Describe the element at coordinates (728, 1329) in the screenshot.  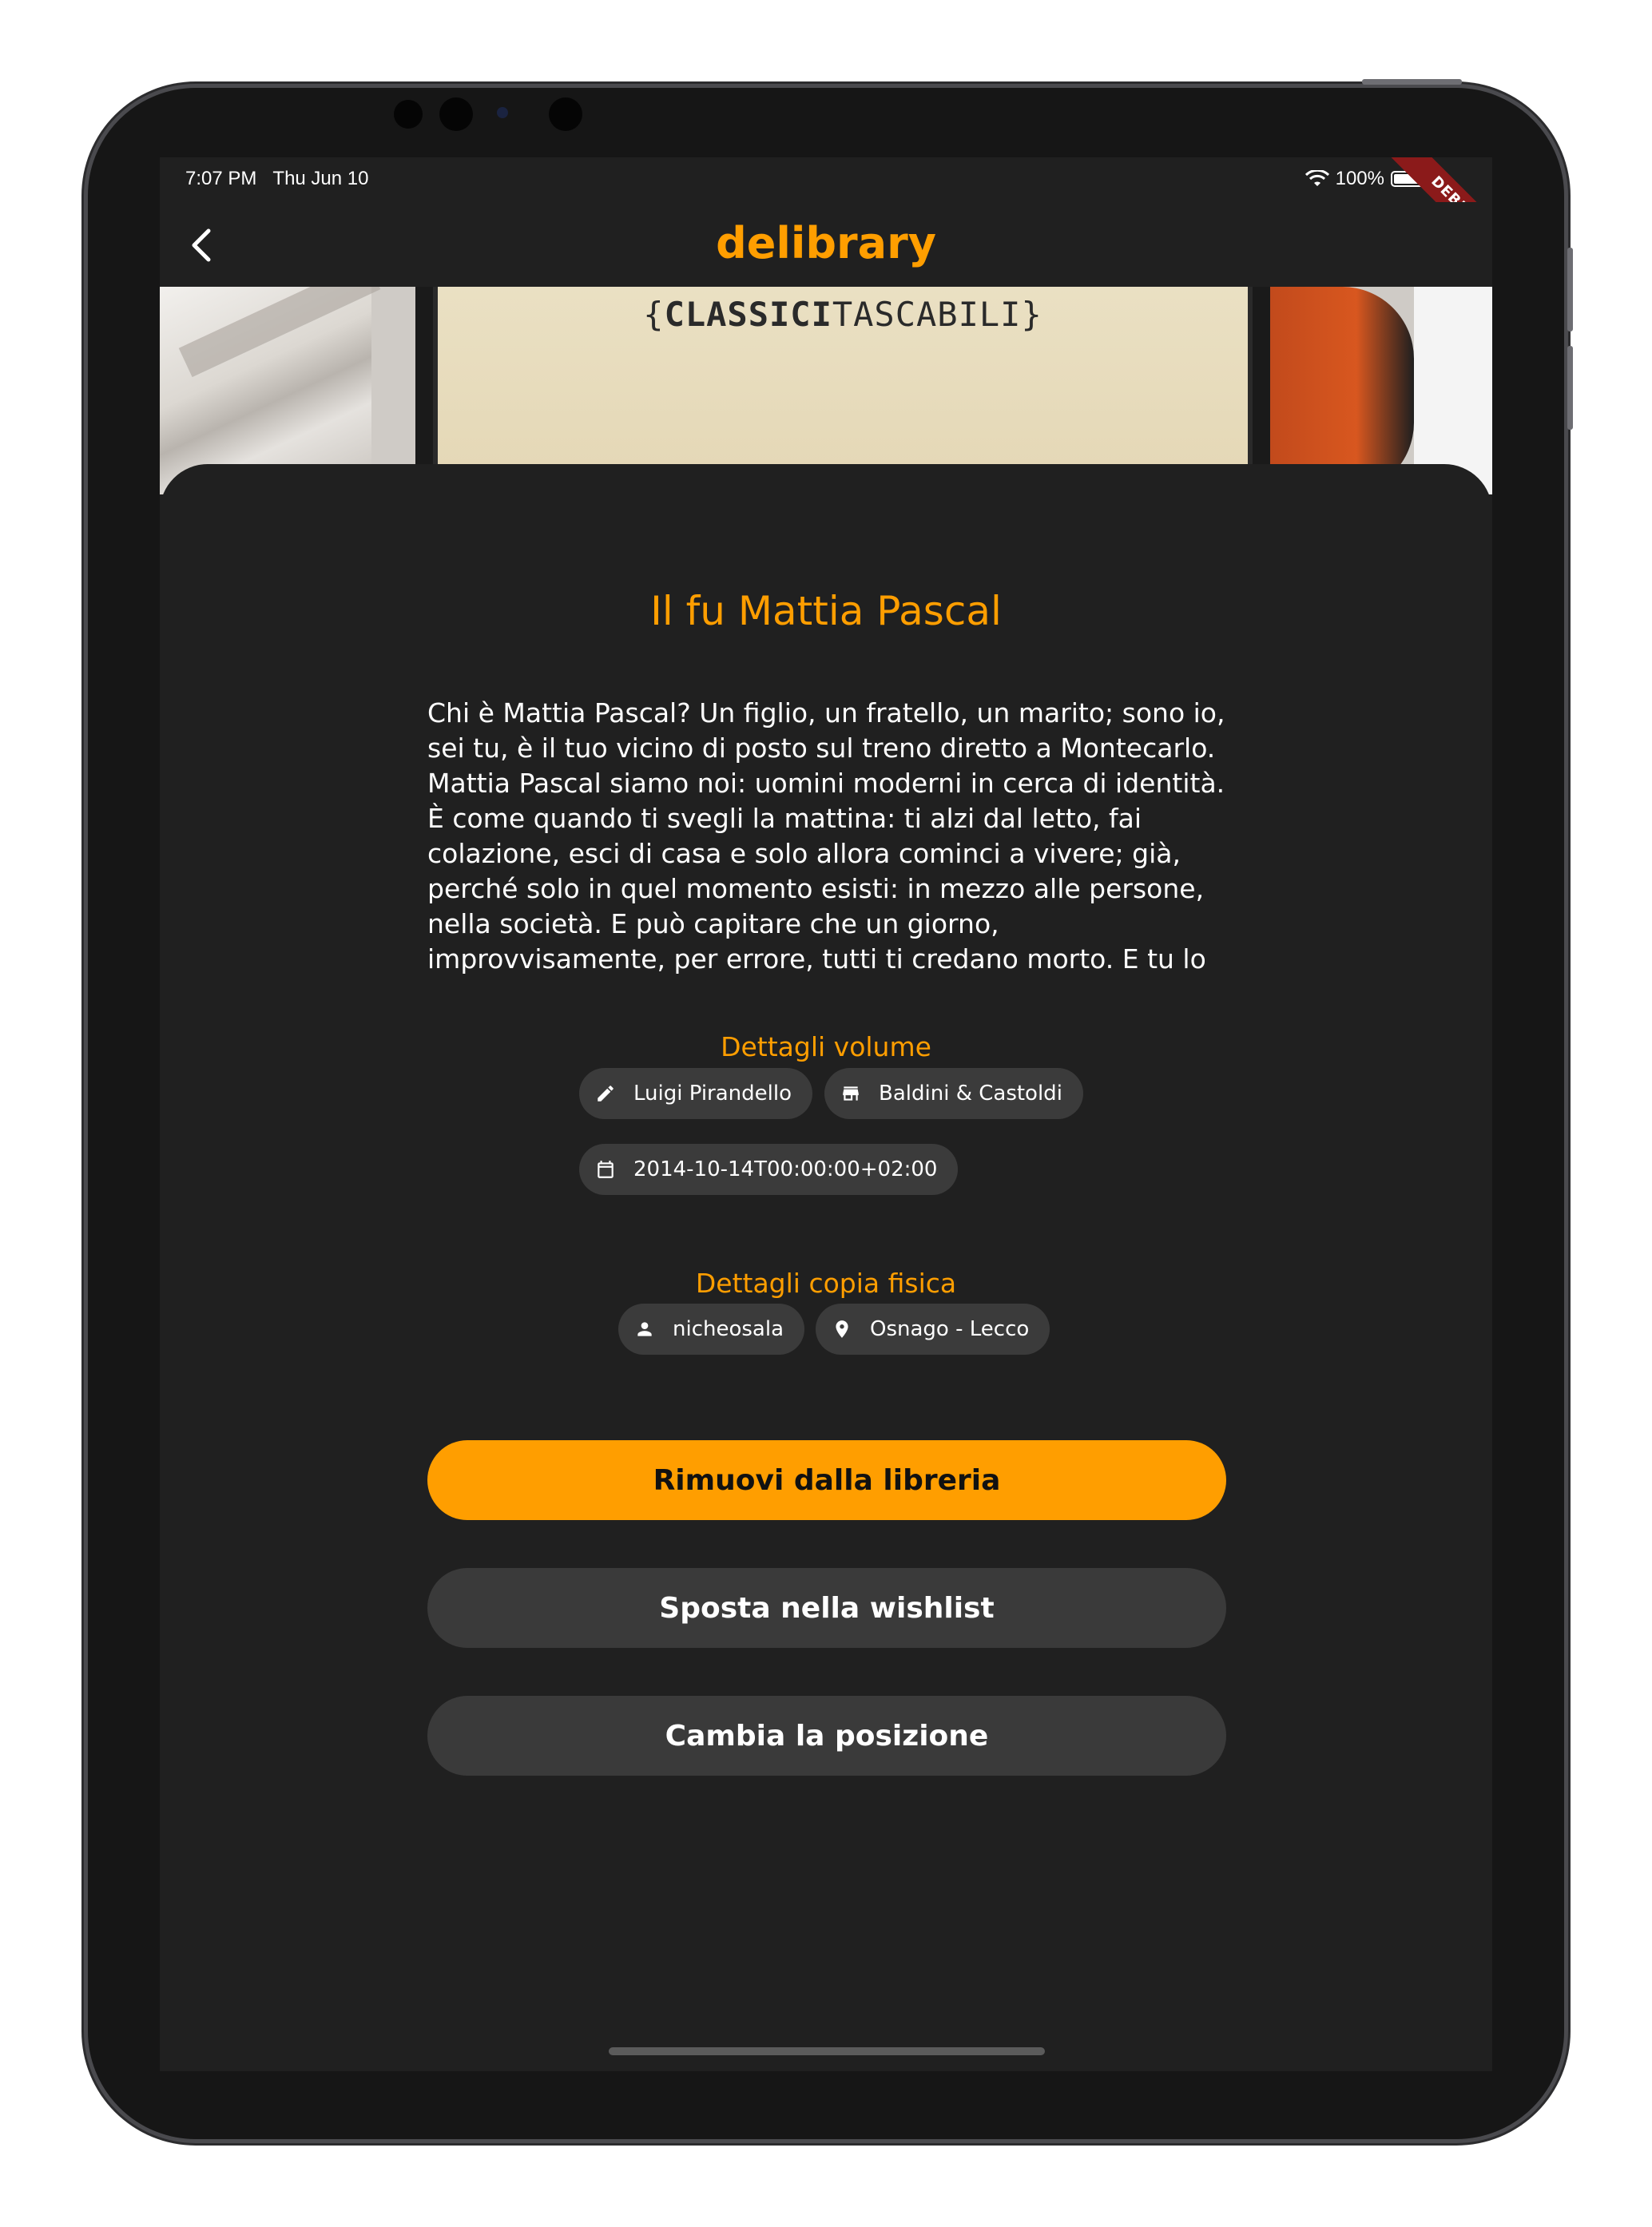
I see `owner-name: nicheosala` at that location.